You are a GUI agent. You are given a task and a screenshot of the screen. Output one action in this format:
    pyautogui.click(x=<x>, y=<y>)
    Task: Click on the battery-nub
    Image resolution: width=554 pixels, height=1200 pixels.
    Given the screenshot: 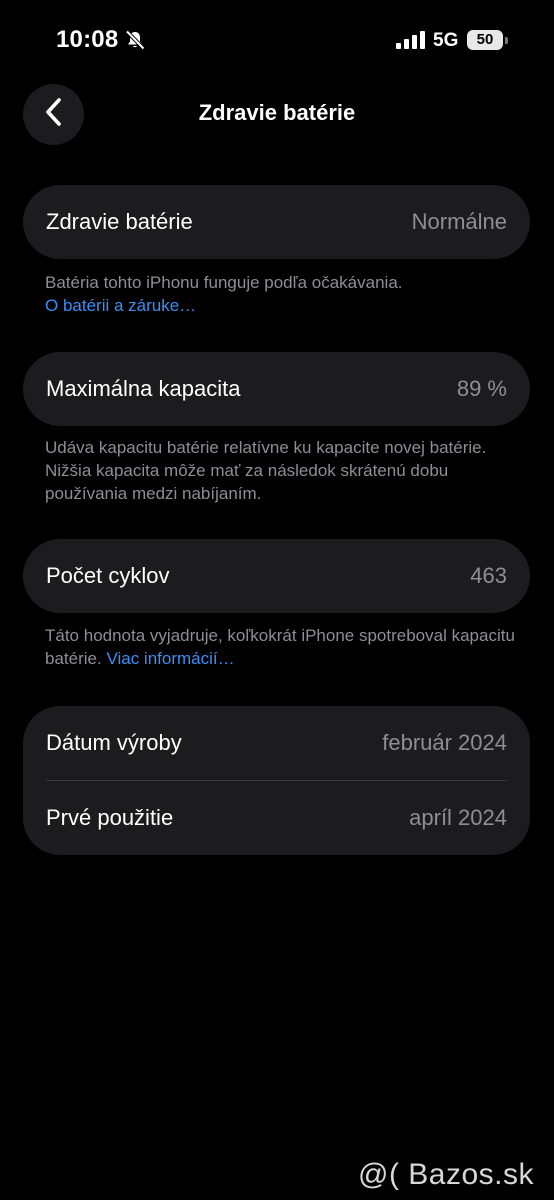 What is the action you would take?
    pyautogui.click(x=506, y=40)
    